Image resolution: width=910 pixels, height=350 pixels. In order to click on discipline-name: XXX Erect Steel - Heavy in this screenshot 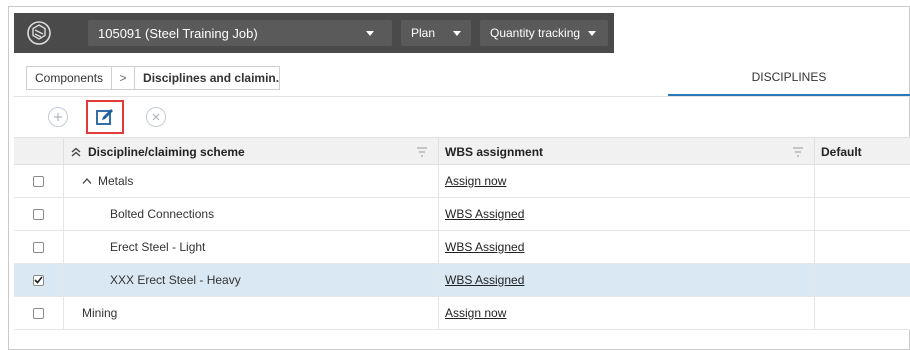, I will do `click(175, 280)`.